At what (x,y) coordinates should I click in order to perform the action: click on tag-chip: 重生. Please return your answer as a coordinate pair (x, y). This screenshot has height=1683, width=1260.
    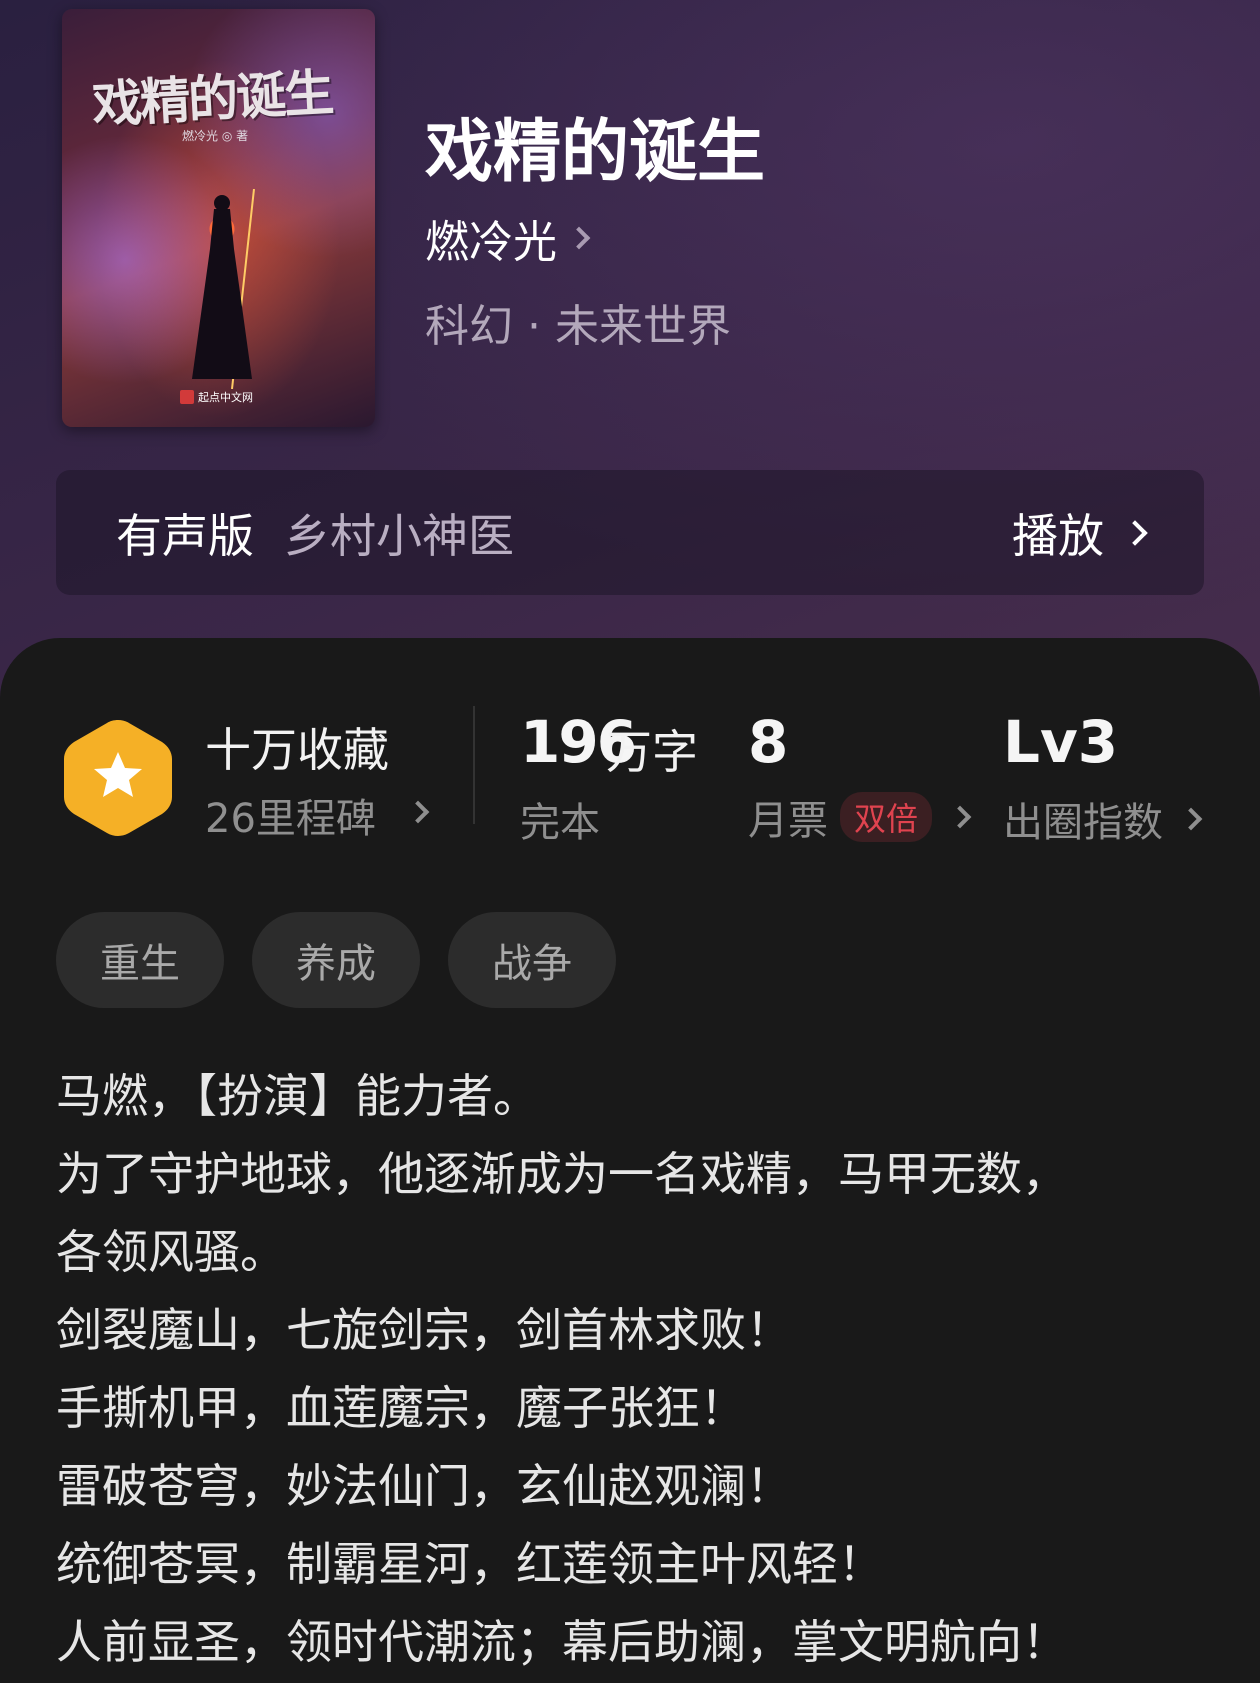
    Looking at the image, I should click on (140, 960).